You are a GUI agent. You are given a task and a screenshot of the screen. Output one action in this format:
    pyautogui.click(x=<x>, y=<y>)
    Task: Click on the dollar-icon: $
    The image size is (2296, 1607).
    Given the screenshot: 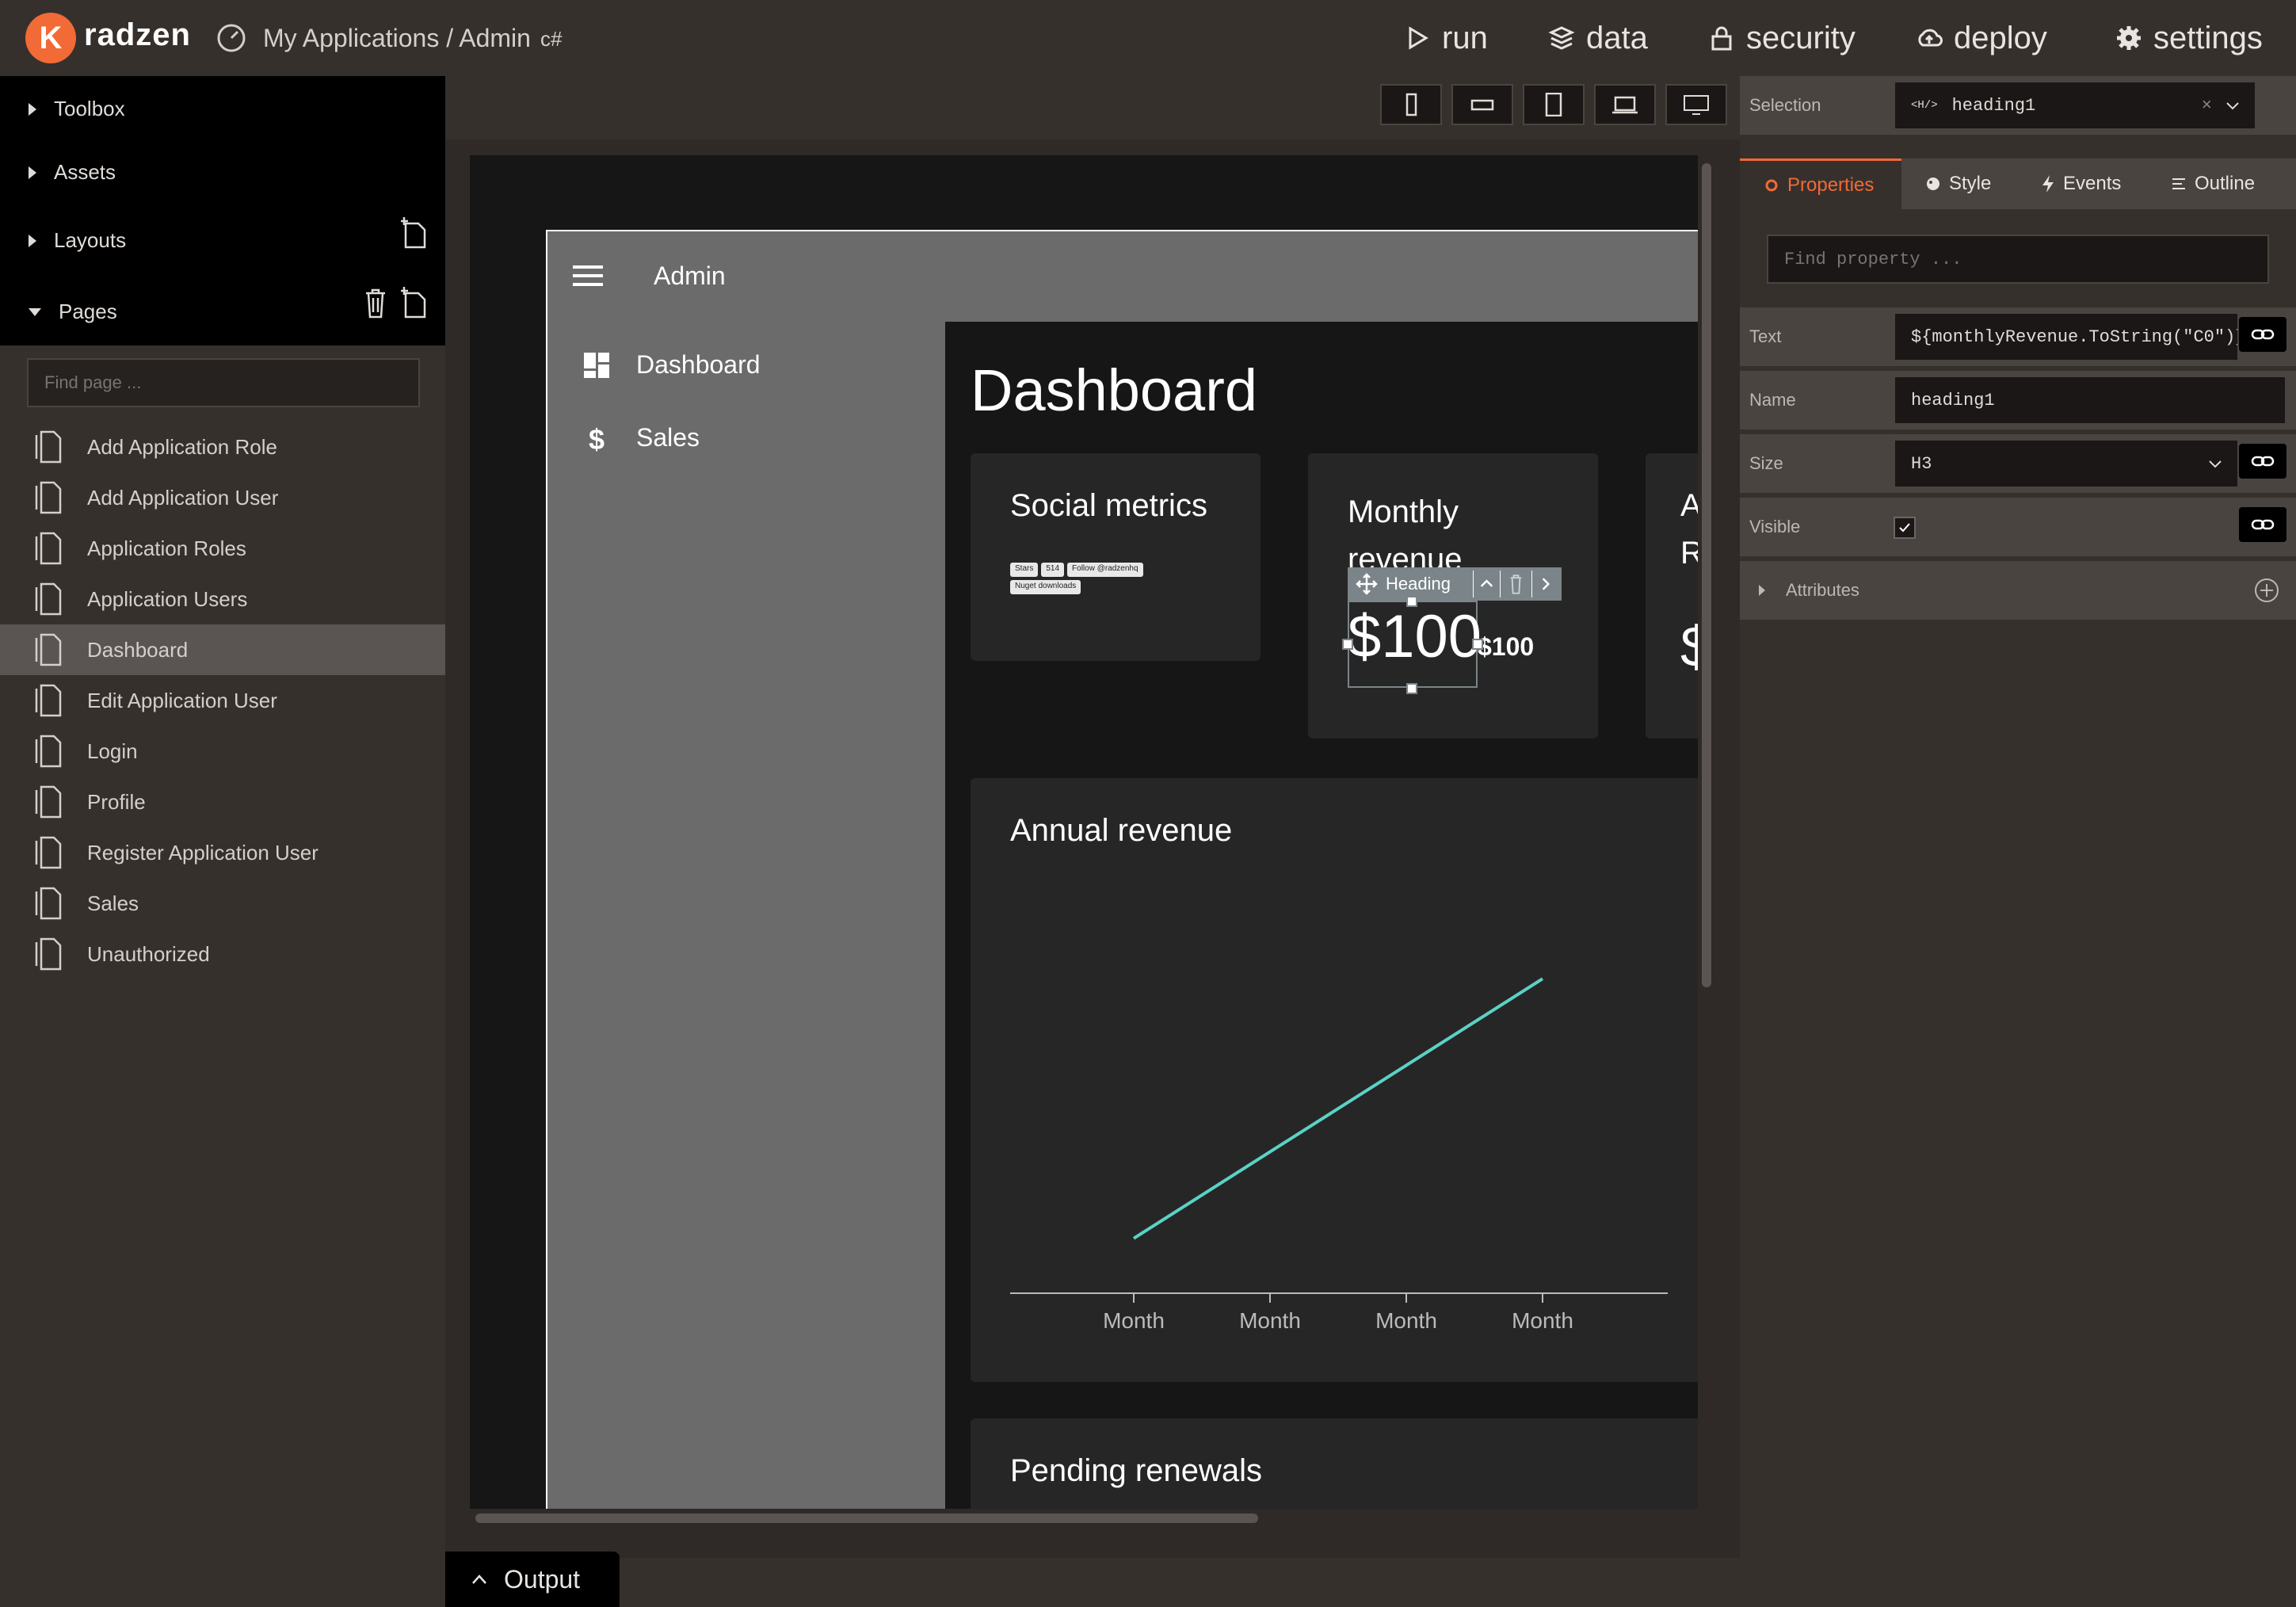 What is the action you would take?
    pyautogui.click(x=597, y=438)
    